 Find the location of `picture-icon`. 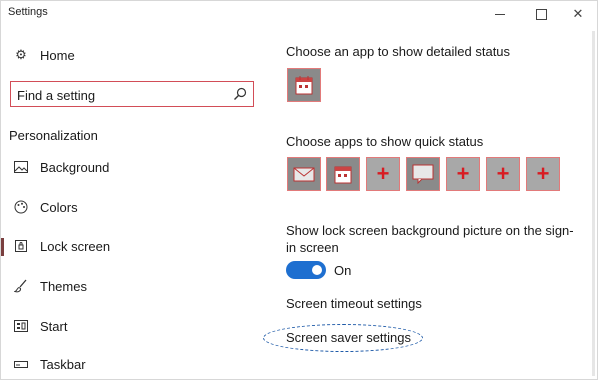

picture-icon is located at coordinates (21, 167).